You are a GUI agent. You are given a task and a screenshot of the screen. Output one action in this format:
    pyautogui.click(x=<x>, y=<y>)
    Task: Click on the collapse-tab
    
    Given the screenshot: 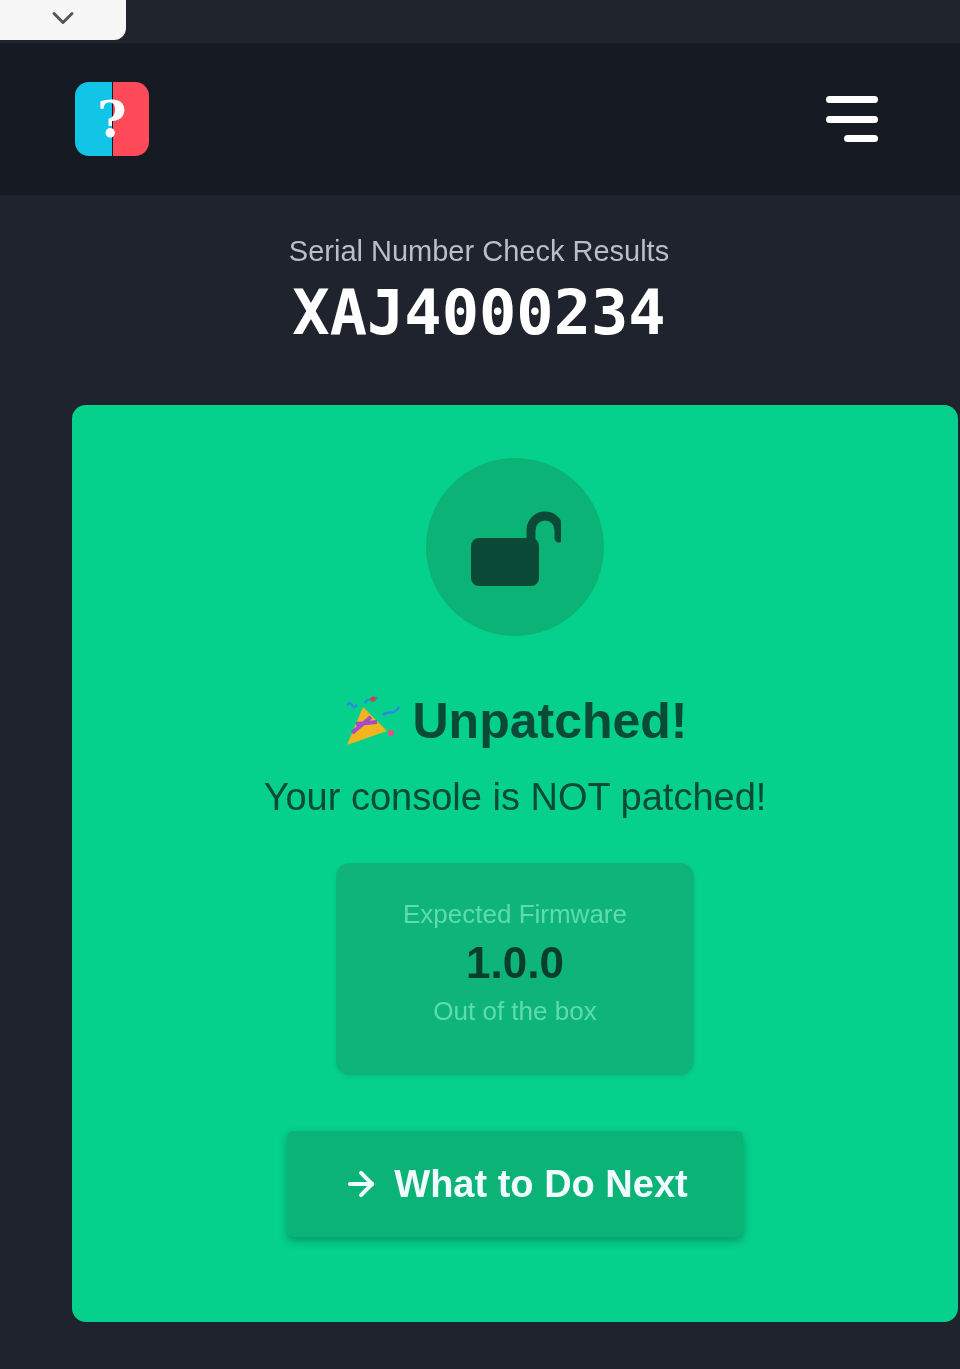 What is the action you would take?
    pyautogui.click(x=63, y=20)
    